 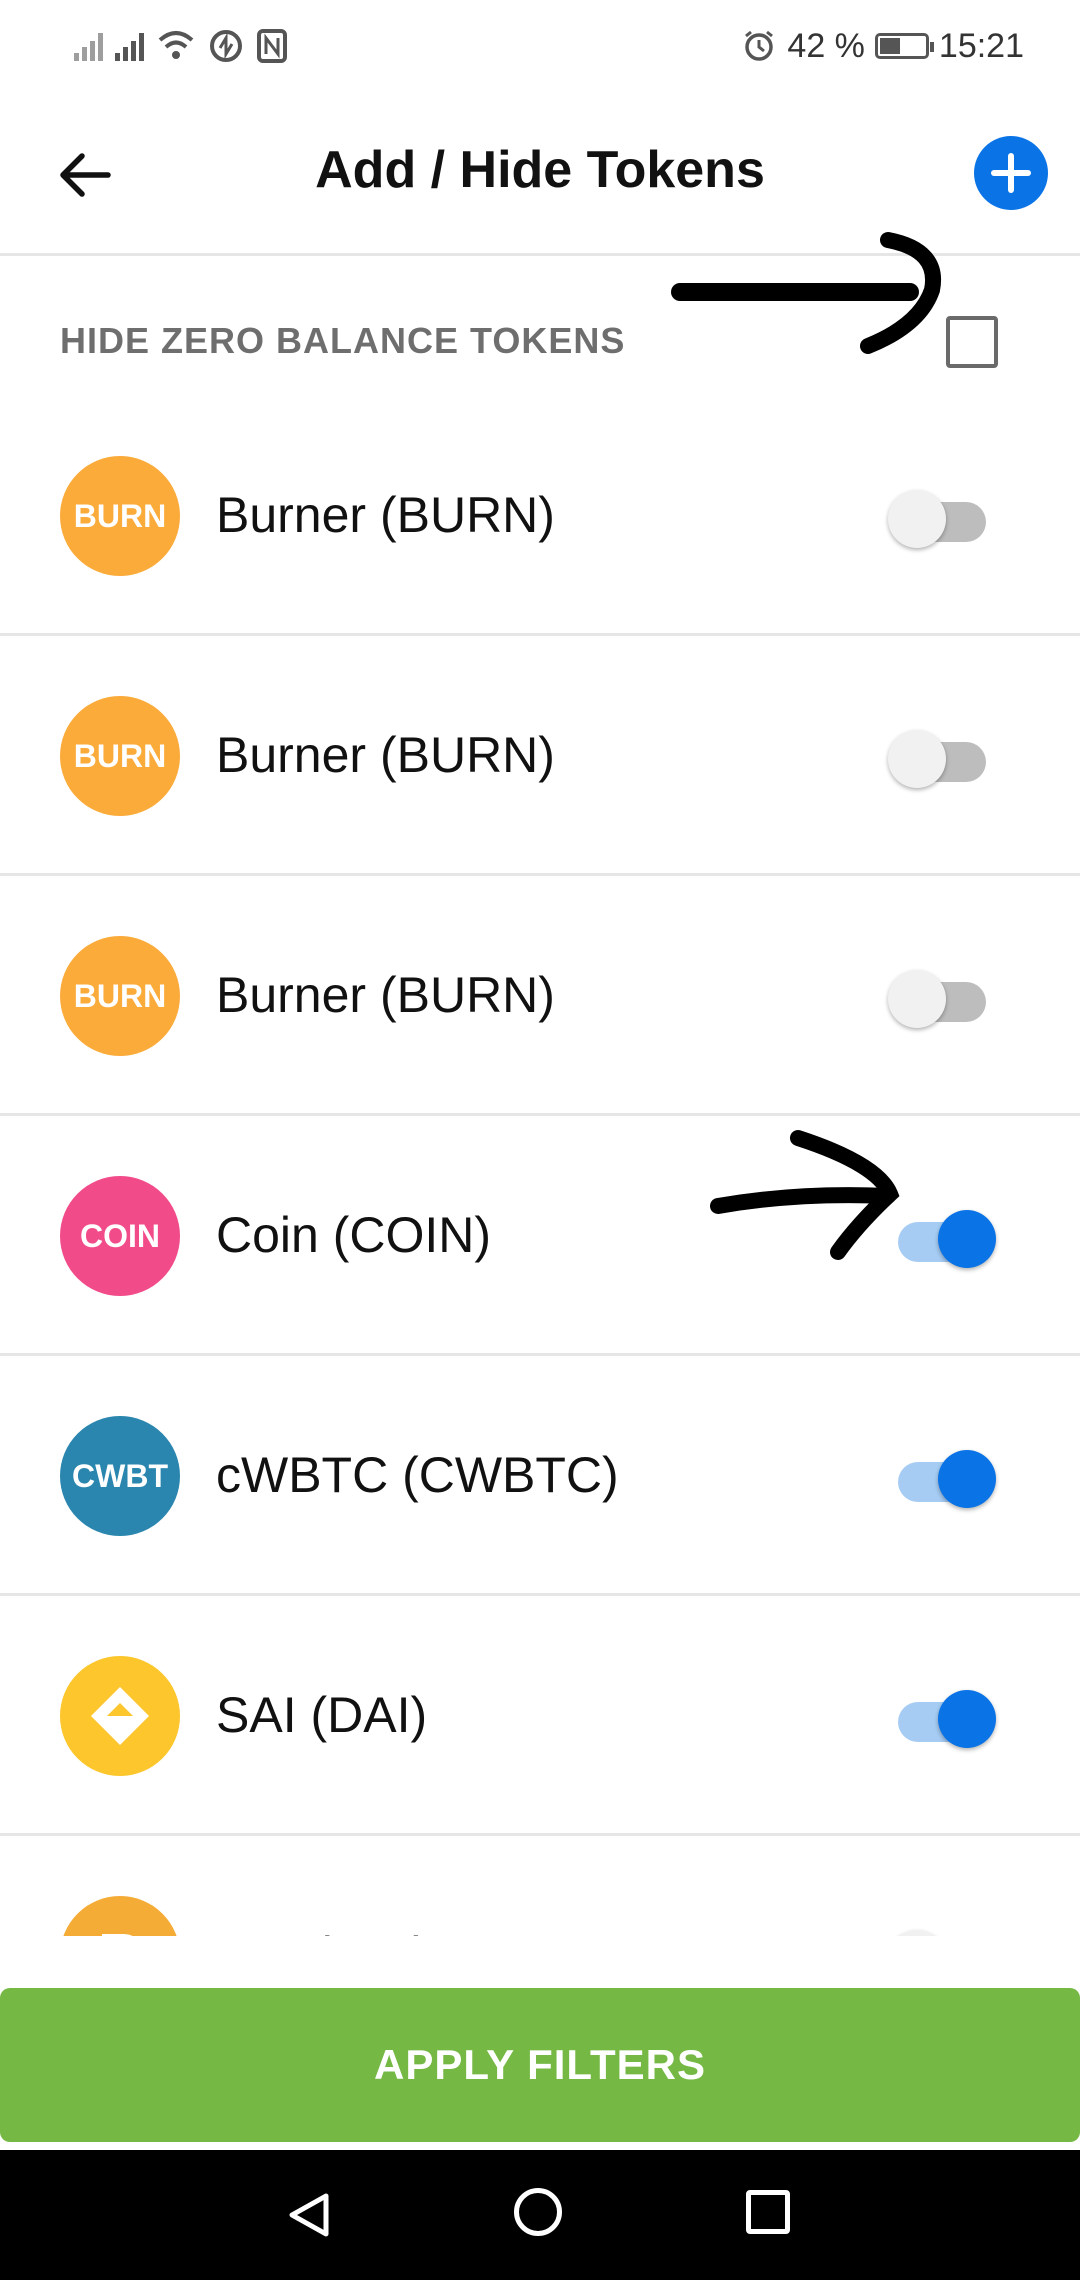 What do you see at coordinates (322, 1715) in the screenshot?
I see `token-name: SAI (DAI)` at bounding box center [322, 1715].